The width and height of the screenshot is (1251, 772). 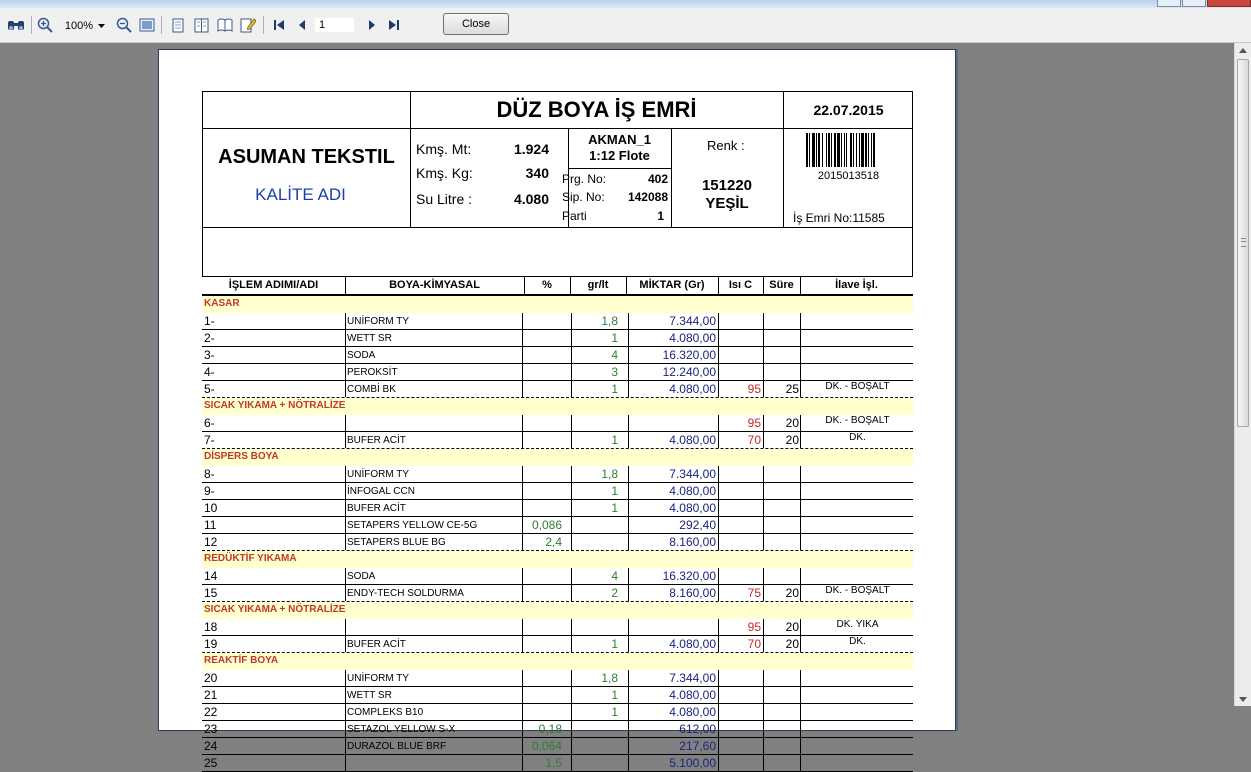 I want to click on extra-op-cell: DK. - BOŞALT, so click(x=857, y=590).